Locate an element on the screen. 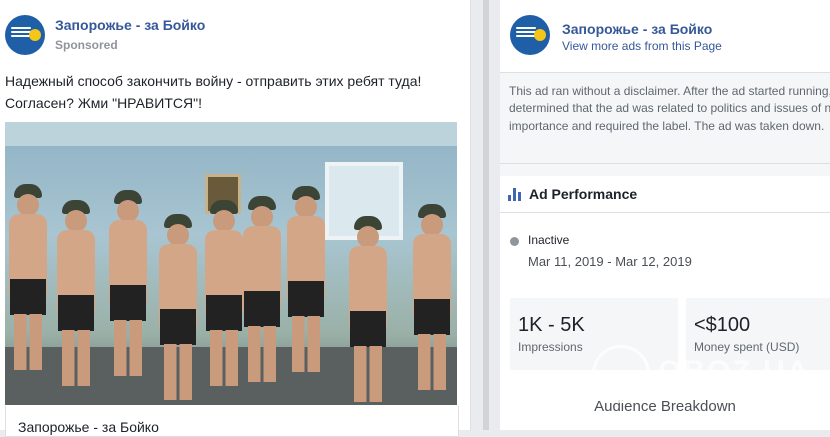 The width and height of the screenshot is (830, 437). sponsored-label: Sponsored is located at coordinates (86, 45).